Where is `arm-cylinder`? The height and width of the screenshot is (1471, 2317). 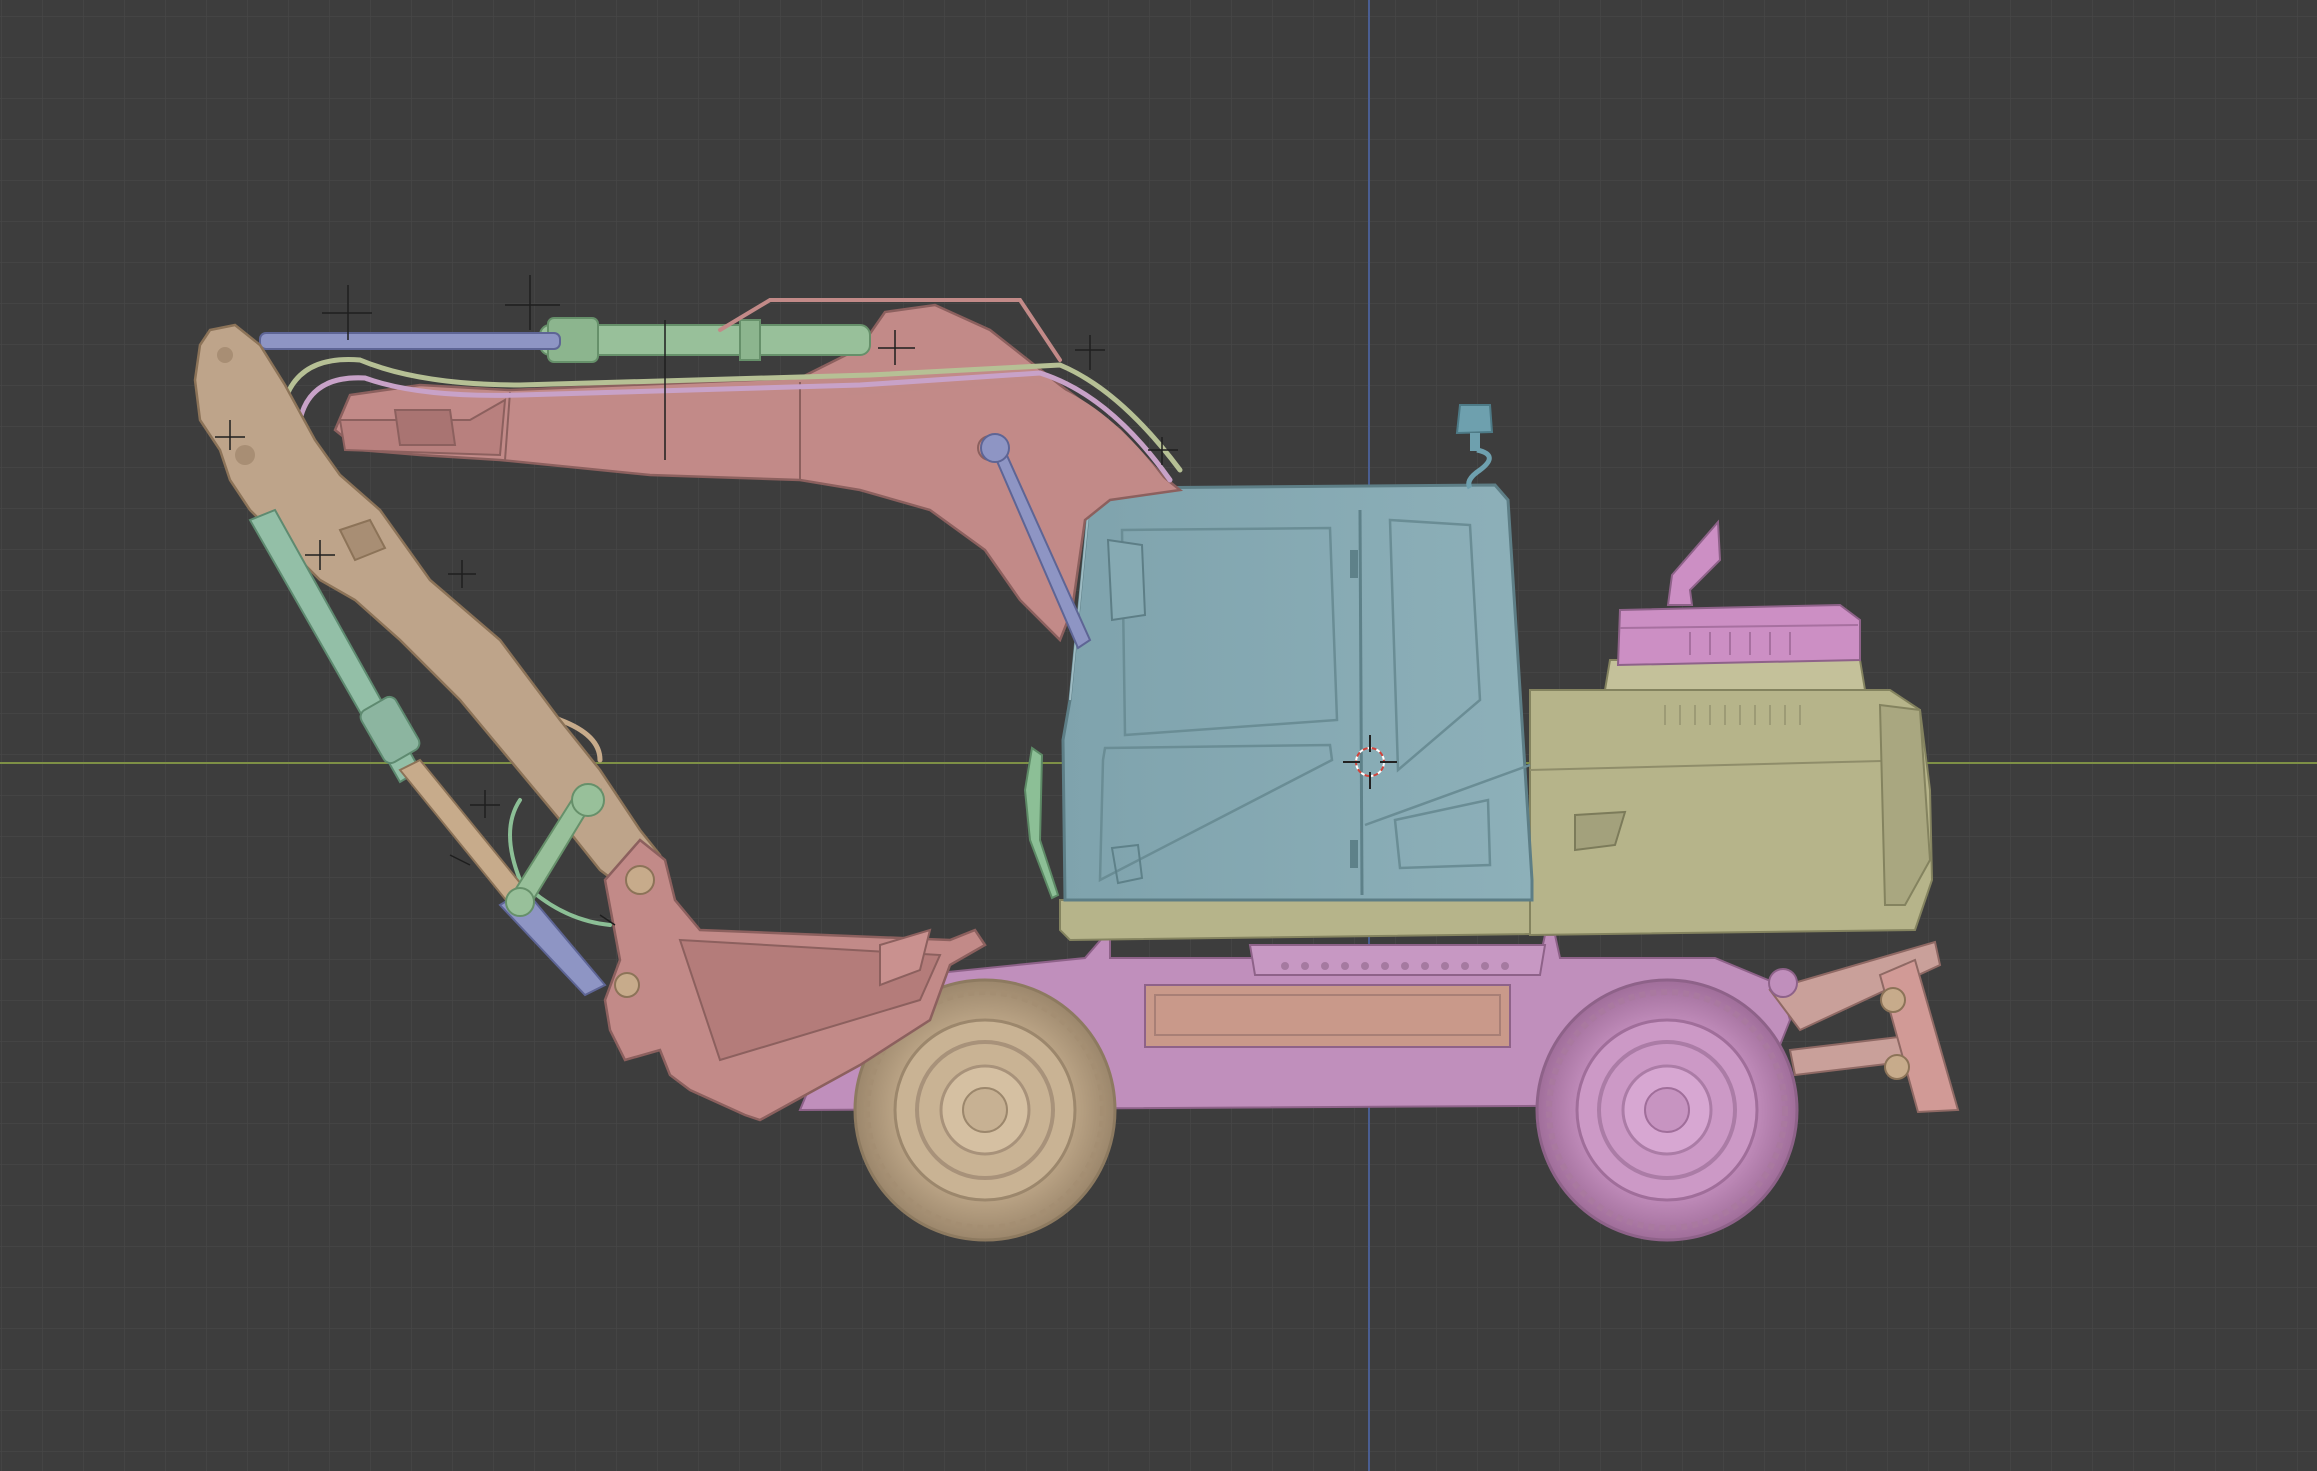 arm-cylinder is located at coordinates (705, 340).